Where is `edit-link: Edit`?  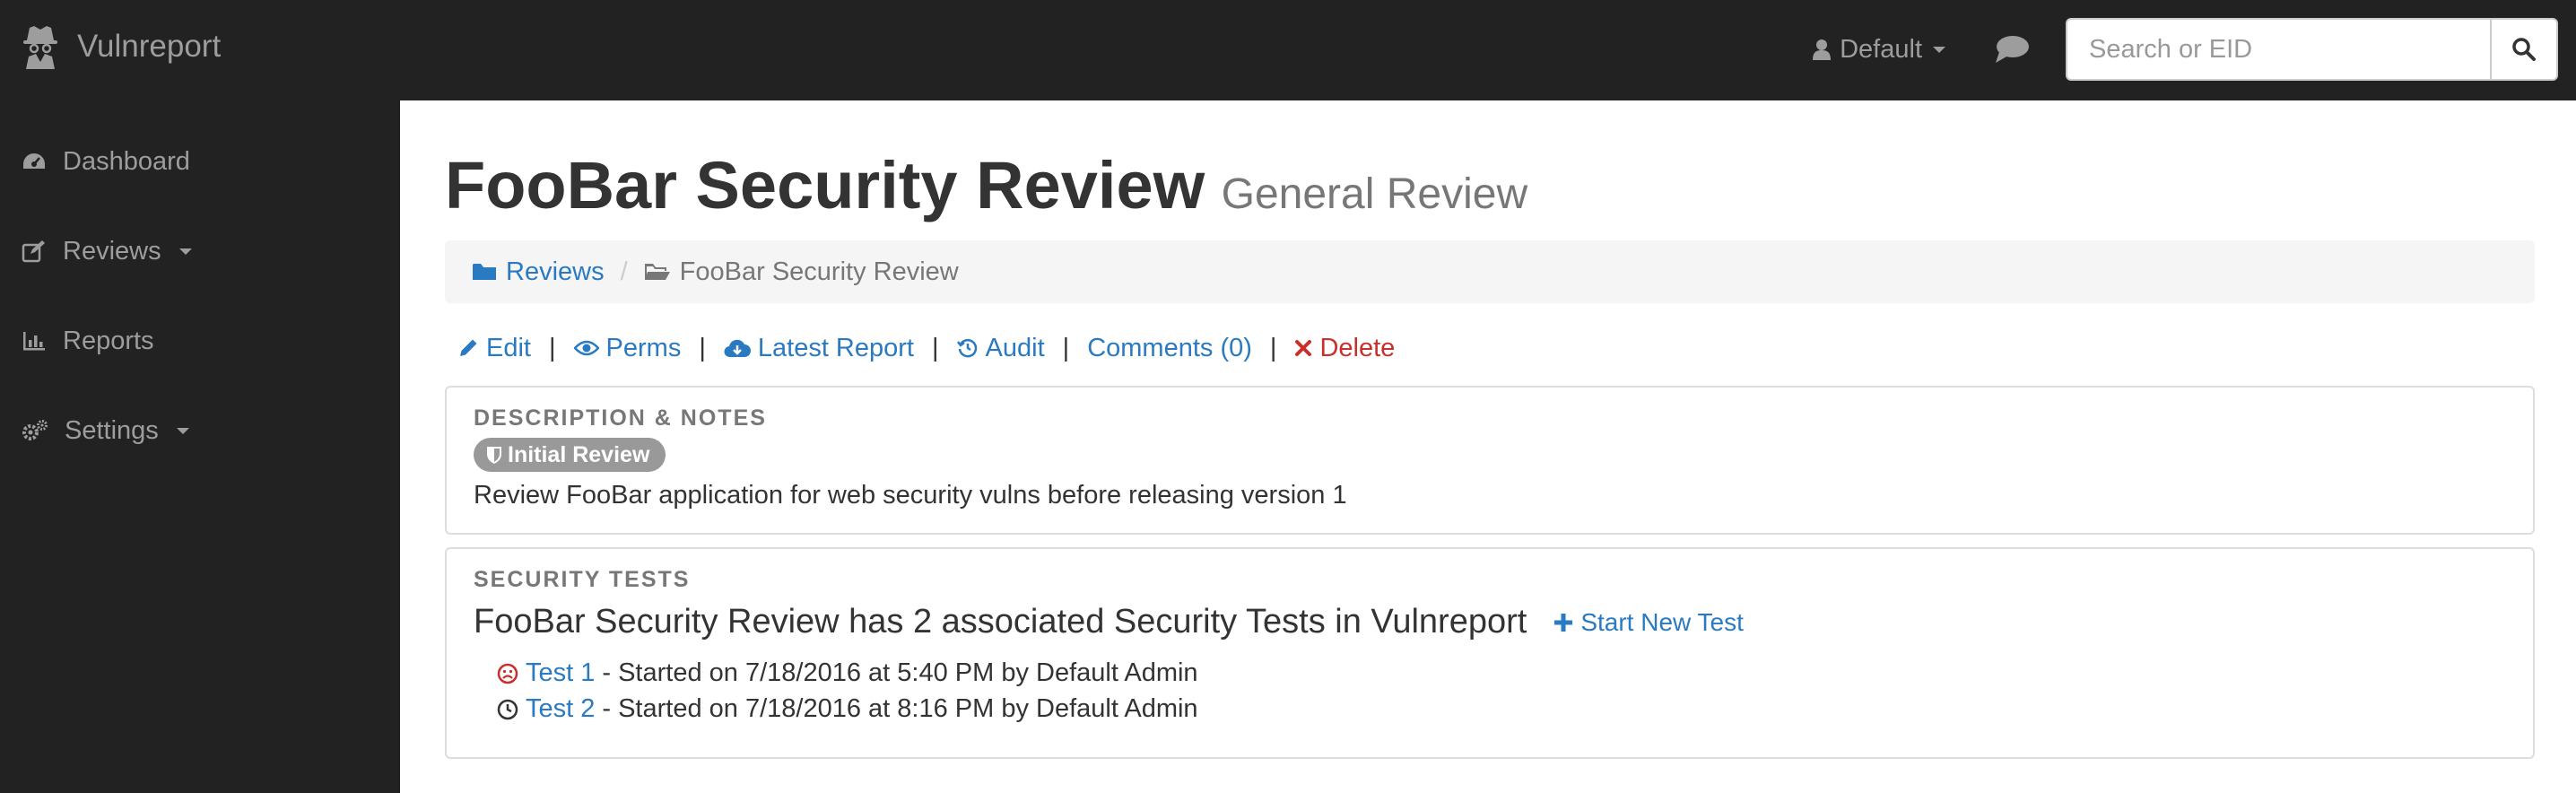
edit-link: Edit is located at coordinates (494, 348).